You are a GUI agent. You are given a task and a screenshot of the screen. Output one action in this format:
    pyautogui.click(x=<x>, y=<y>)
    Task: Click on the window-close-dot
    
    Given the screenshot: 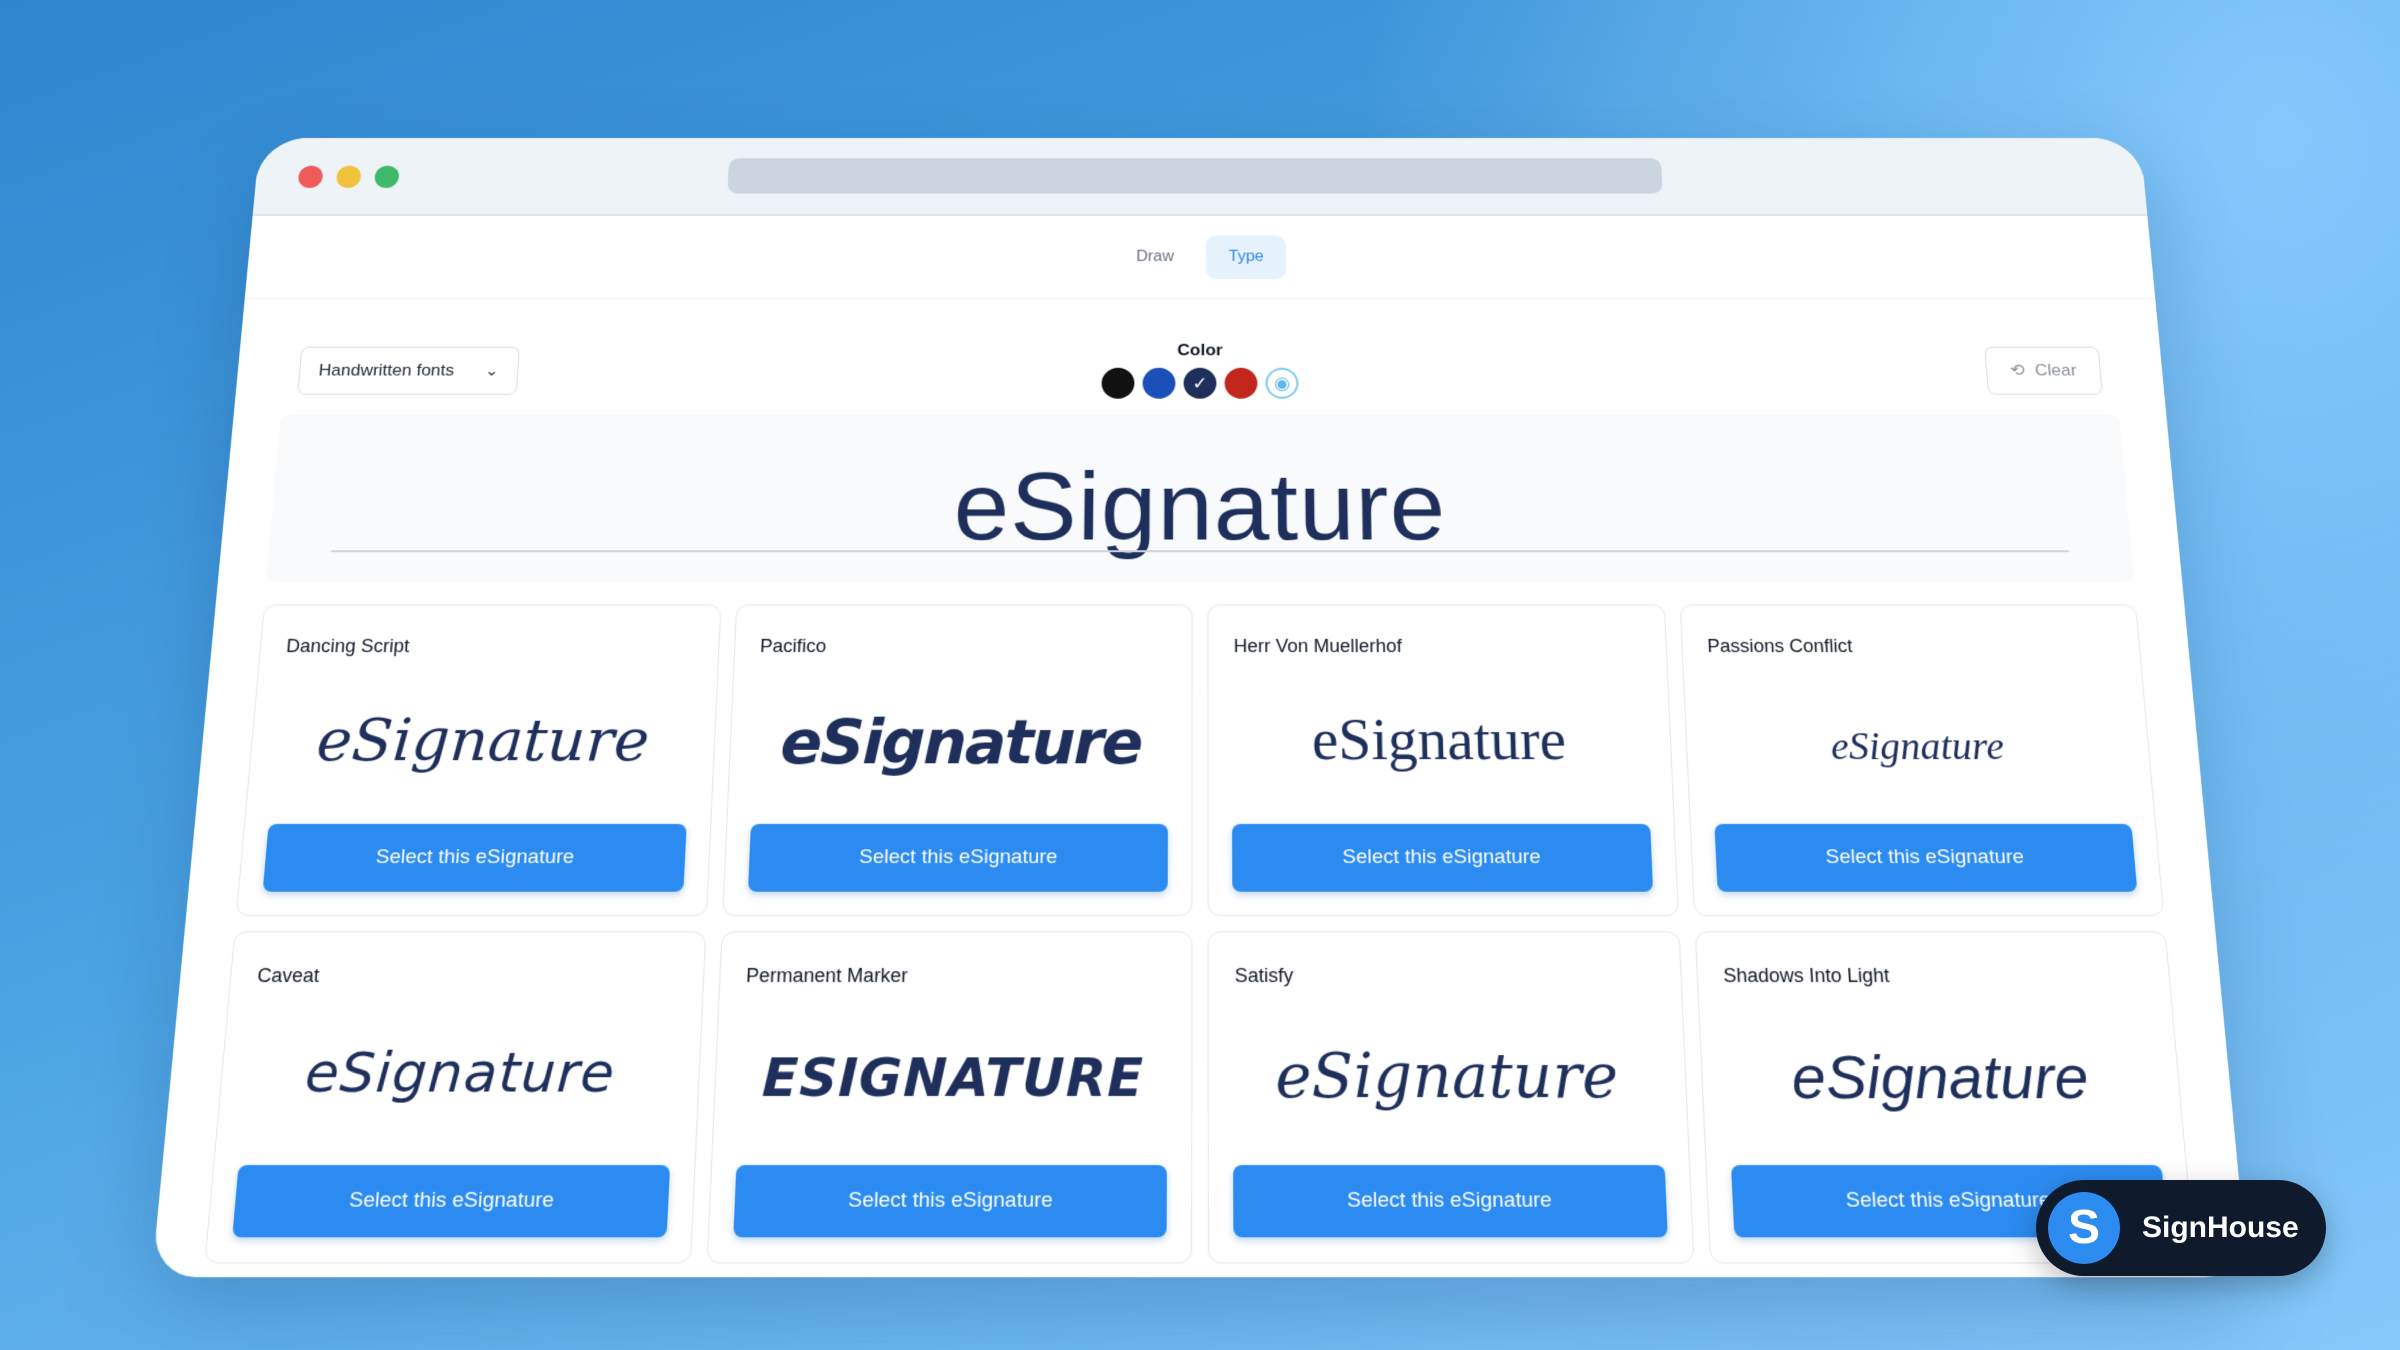 What is the action you would take?
    pyautogui.click(x=310, y=176)
    